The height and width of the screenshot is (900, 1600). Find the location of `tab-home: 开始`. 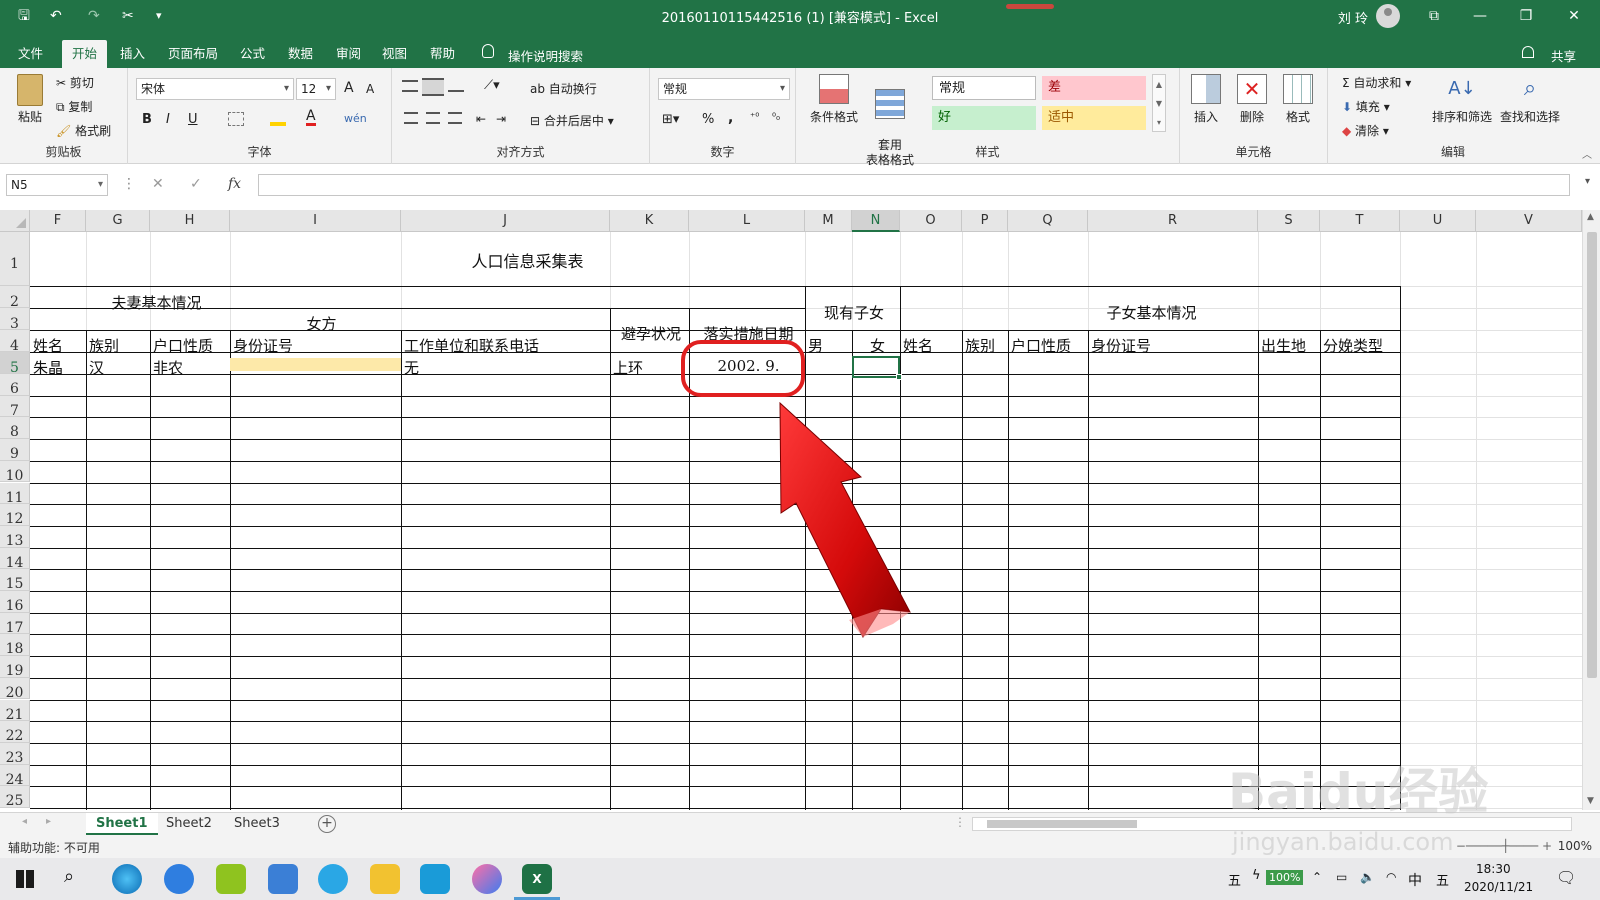

tab-home: 开始 is located at coordinates (85, 54).